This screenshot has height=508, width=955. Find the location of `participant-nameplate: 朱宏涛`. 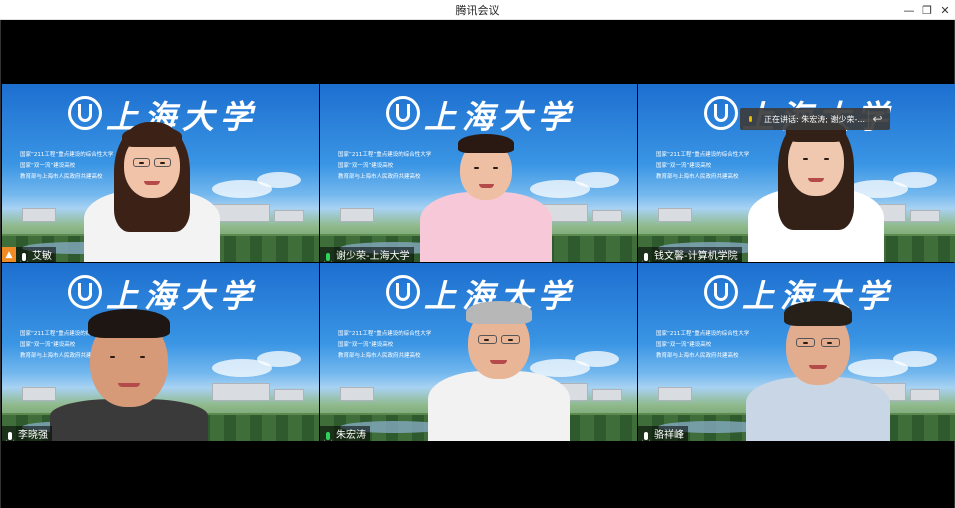

participant-nameplate: 朱宏涛 is located at coordinates (345, 433).